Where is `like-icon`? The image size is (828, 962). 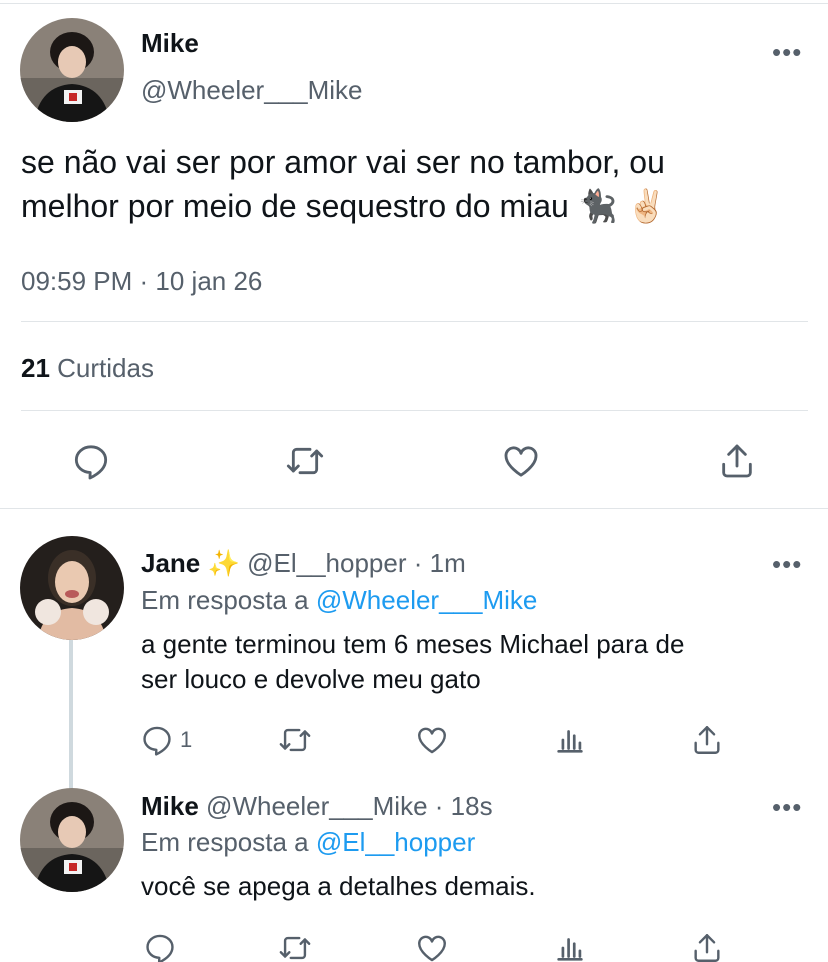
like-icon is located at coordinates (521, 461).